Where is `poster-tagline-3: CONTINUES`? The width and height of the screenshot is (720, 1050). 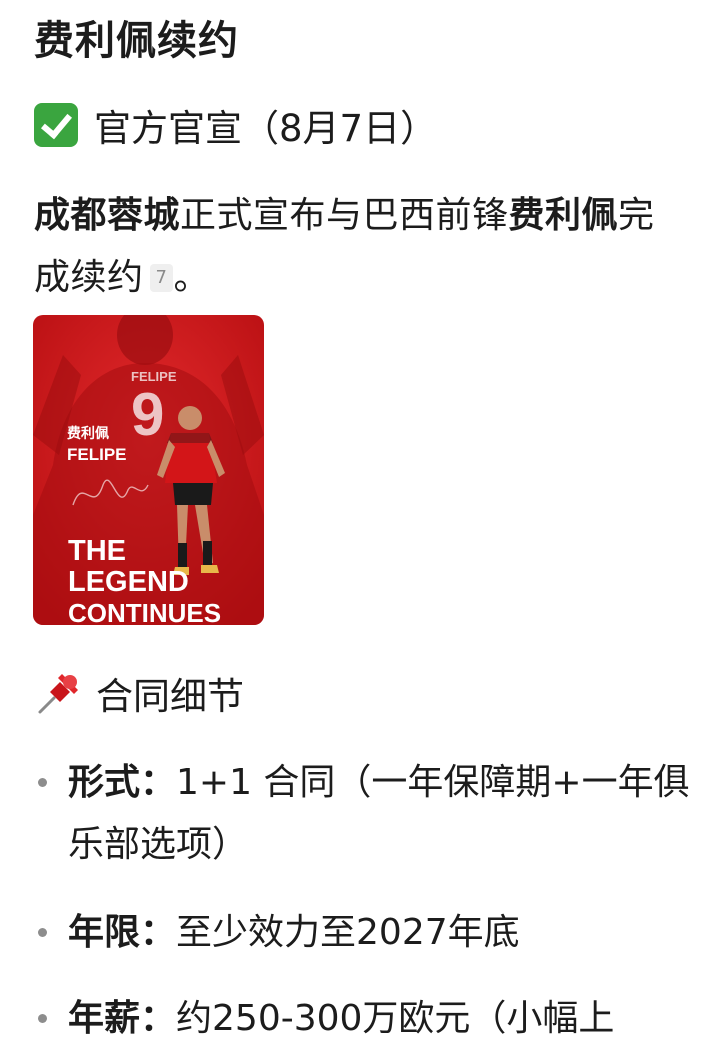 poster-tagline-3: CONTINUES is located at coordinates (144, 611).